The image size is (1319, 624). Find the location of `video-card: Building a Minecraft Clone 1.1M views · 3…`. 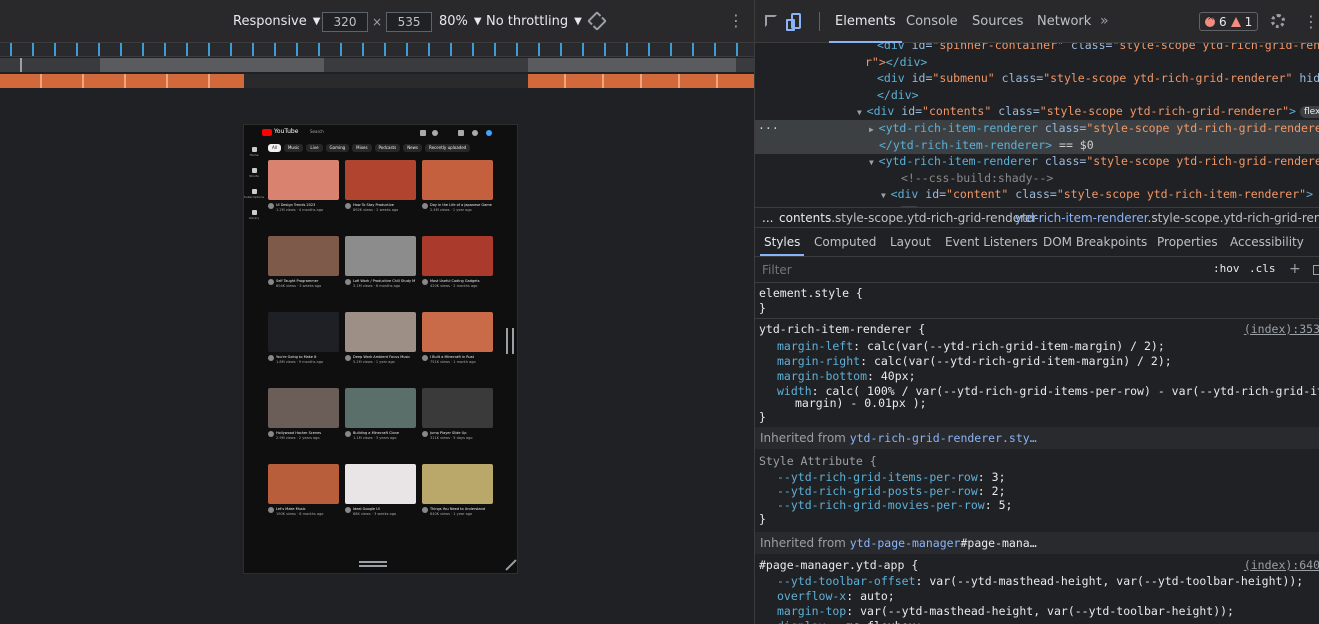

video-card: Building a Minecraft Clone 1.1M views · 3… is located at coordinates (380, 422).